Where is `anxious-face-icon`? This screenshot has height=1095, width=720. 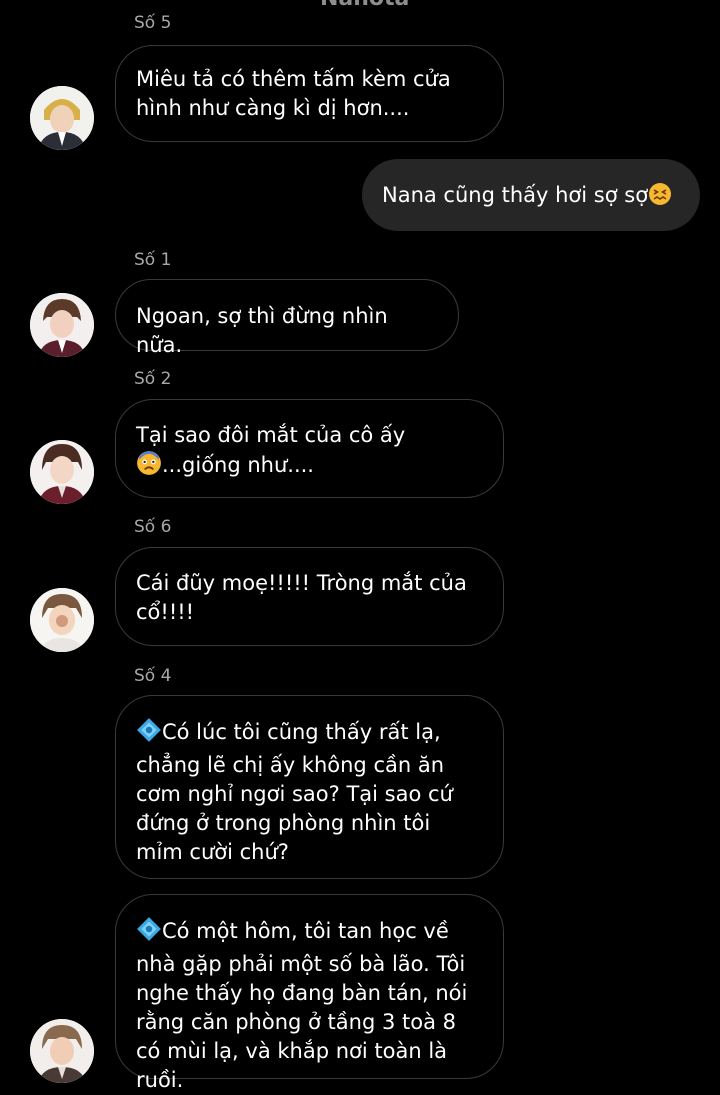
anxious-face-icon is located at coordinates (149, 467).